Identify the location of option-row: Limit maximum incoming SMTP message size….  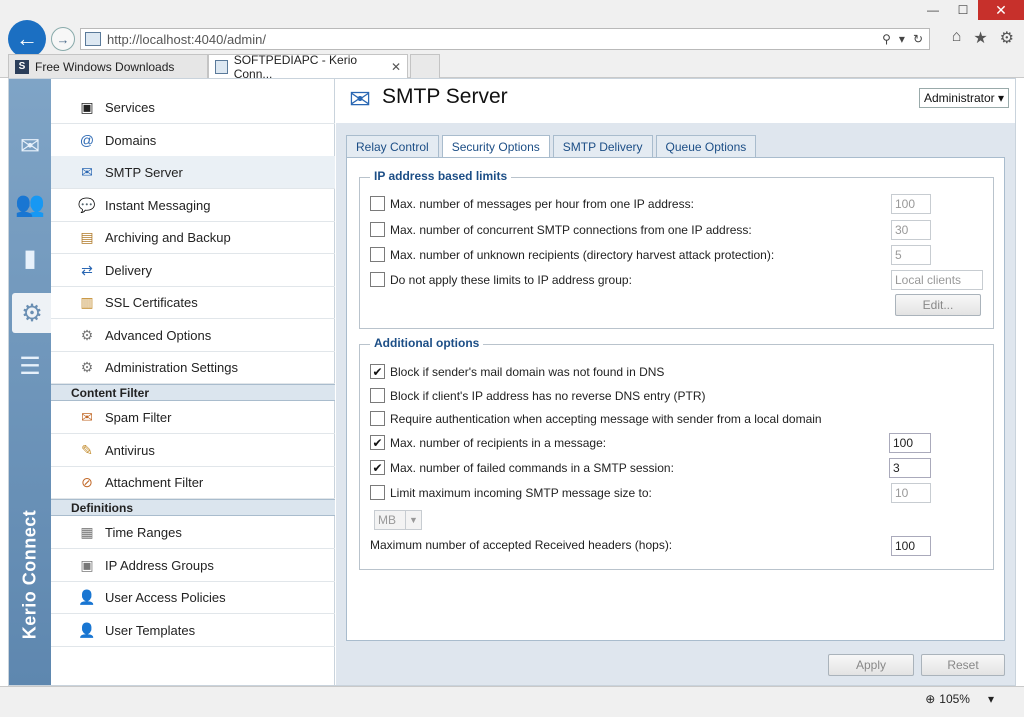
(511, 492).